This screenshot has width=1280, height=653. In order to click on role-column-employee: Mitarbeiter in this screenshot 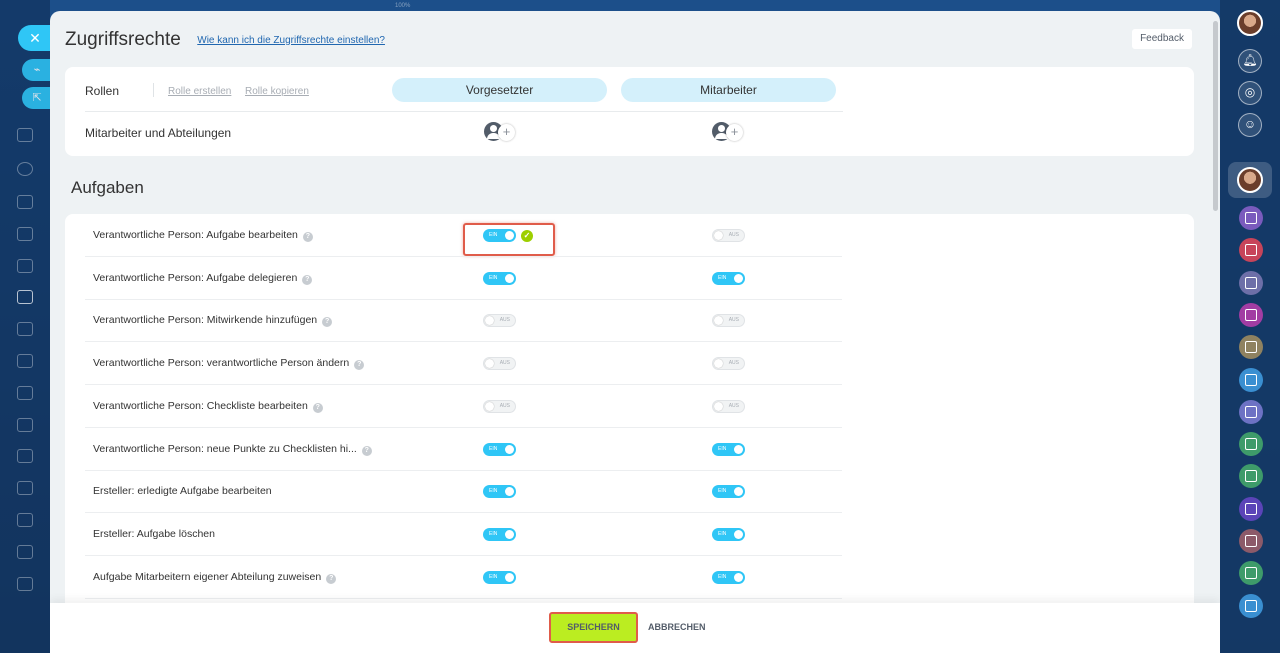, I will do `click(728, 90)`.